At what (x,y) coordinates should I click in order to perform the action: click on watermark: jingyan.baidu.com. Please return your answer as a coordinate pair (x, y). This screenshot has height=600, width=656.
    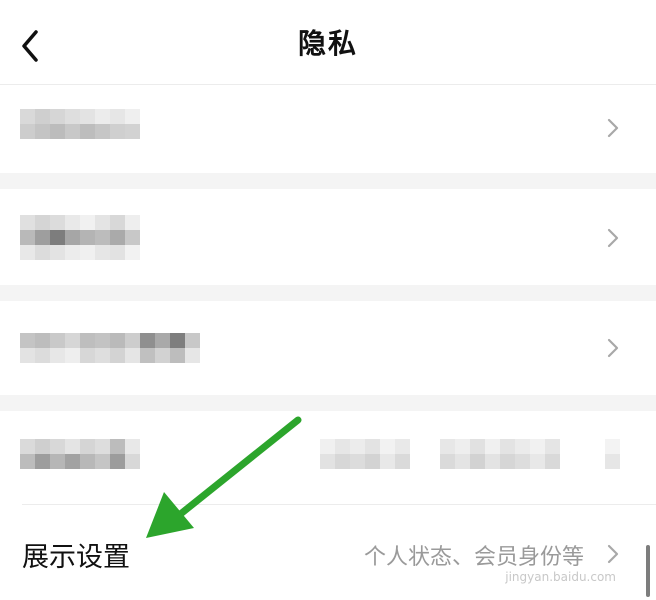
    Looking at the image, I should click on (560, 577).